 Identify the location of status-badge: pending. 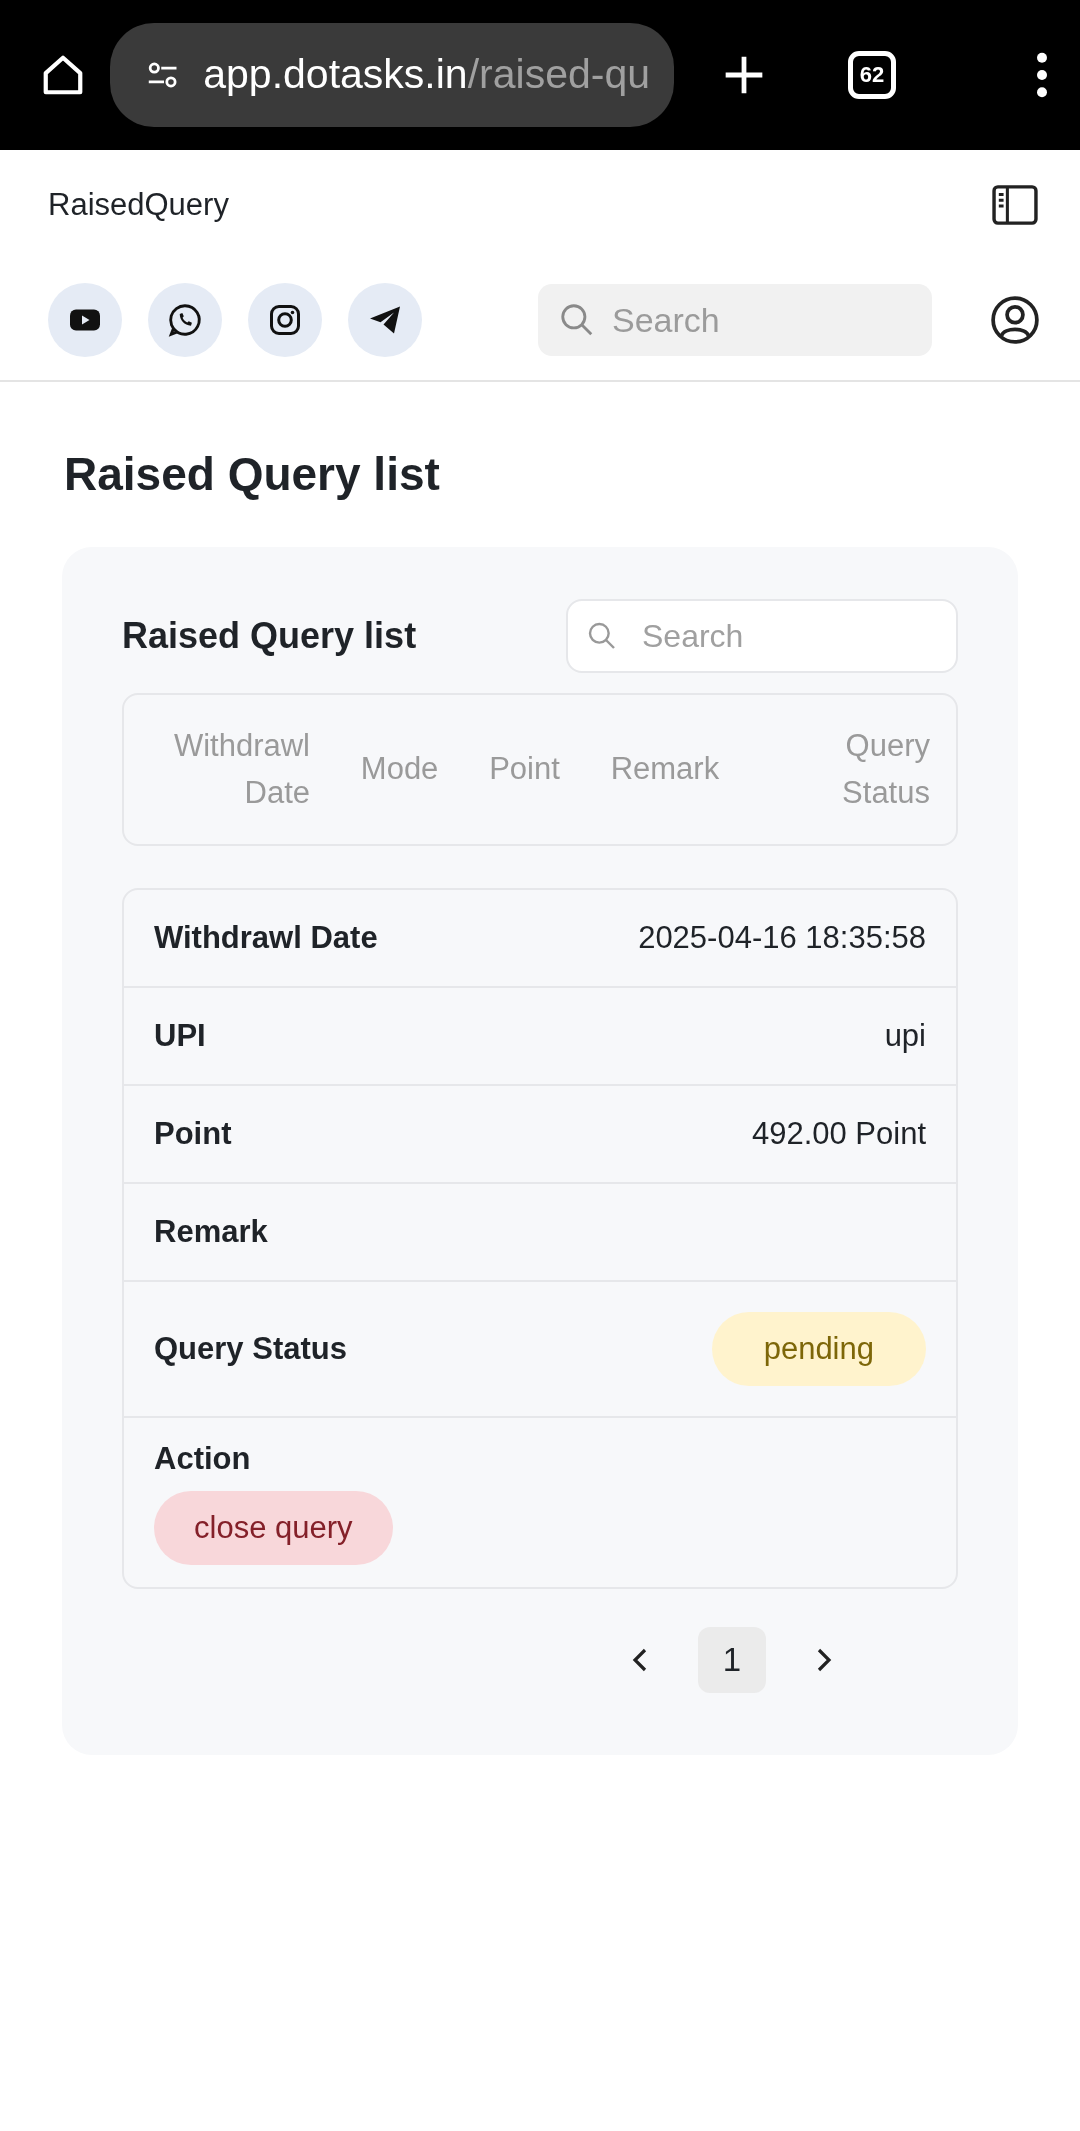
(818, 1349).